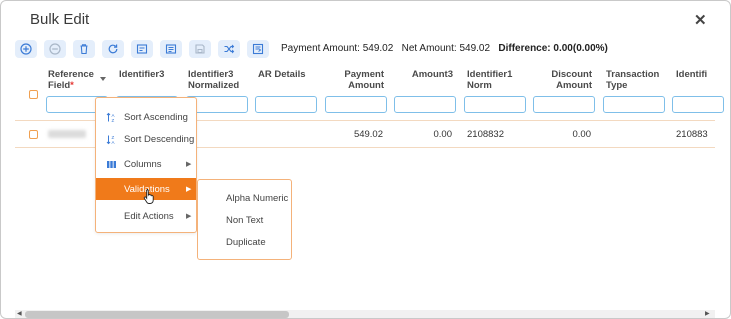 The height and width of the screenshot is (319, 731). What do you see at coordinates (149, 216) in the screenshot?
I see `menu-label: Edit Actions` at bounding box center [149, 216].